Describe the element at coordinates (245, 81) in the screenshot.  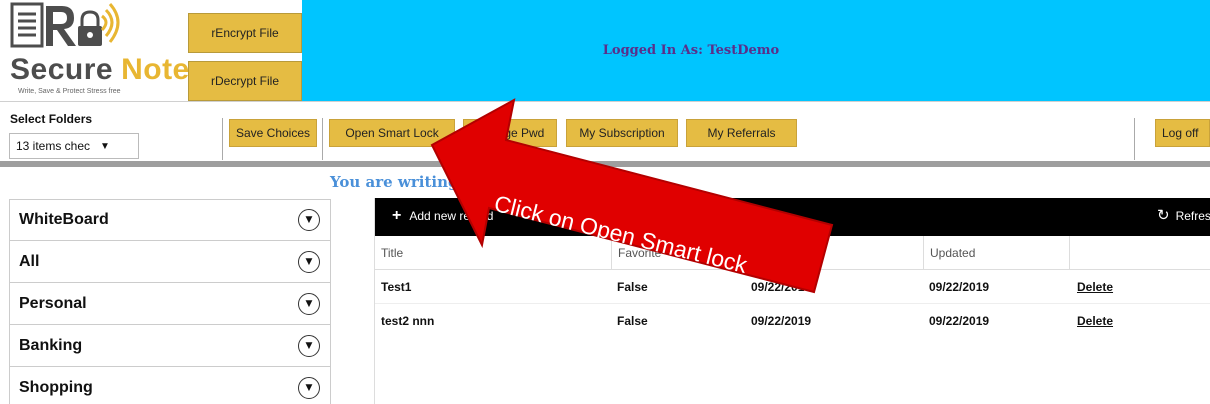
I see `decrypt-file-button: rDecrypt File` at that location.